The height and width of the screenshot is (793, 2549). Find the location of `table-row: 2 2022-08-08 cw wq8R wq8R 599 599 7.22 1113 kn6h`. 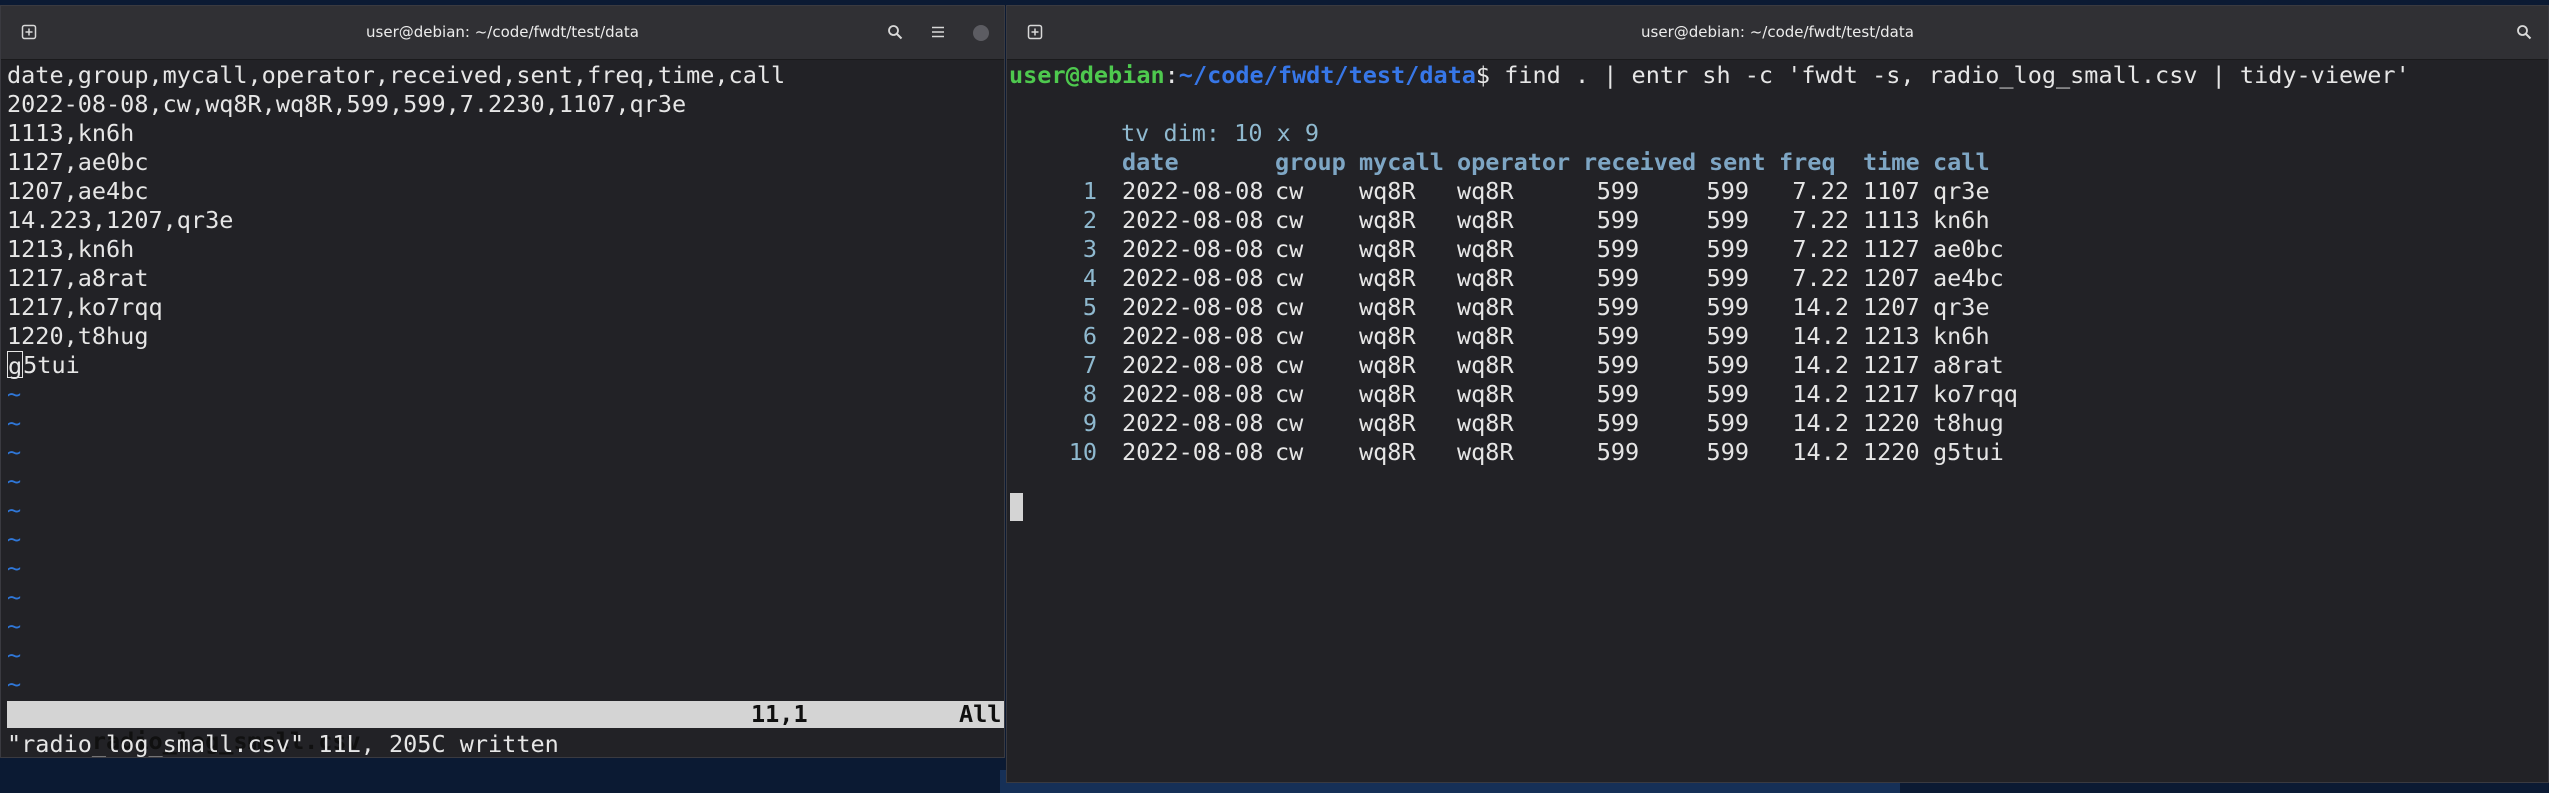

table-row: 2 2022-08-08 cw wq8R wq8R 599 599 7.22 1113 kn6h is located at coordinates (1777, 220).